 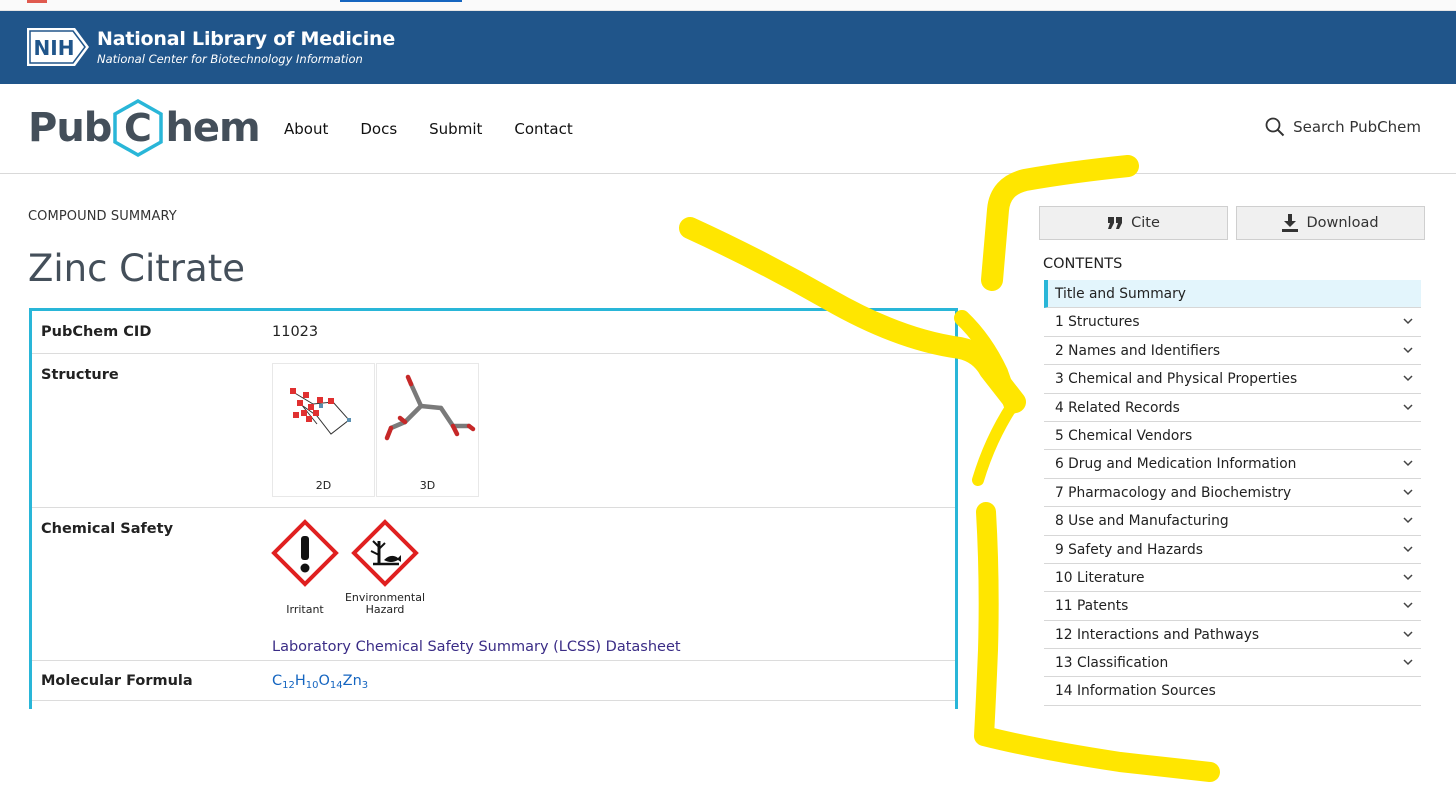 I want to click on logo-hexagon: C, so click(x=138, y=128).